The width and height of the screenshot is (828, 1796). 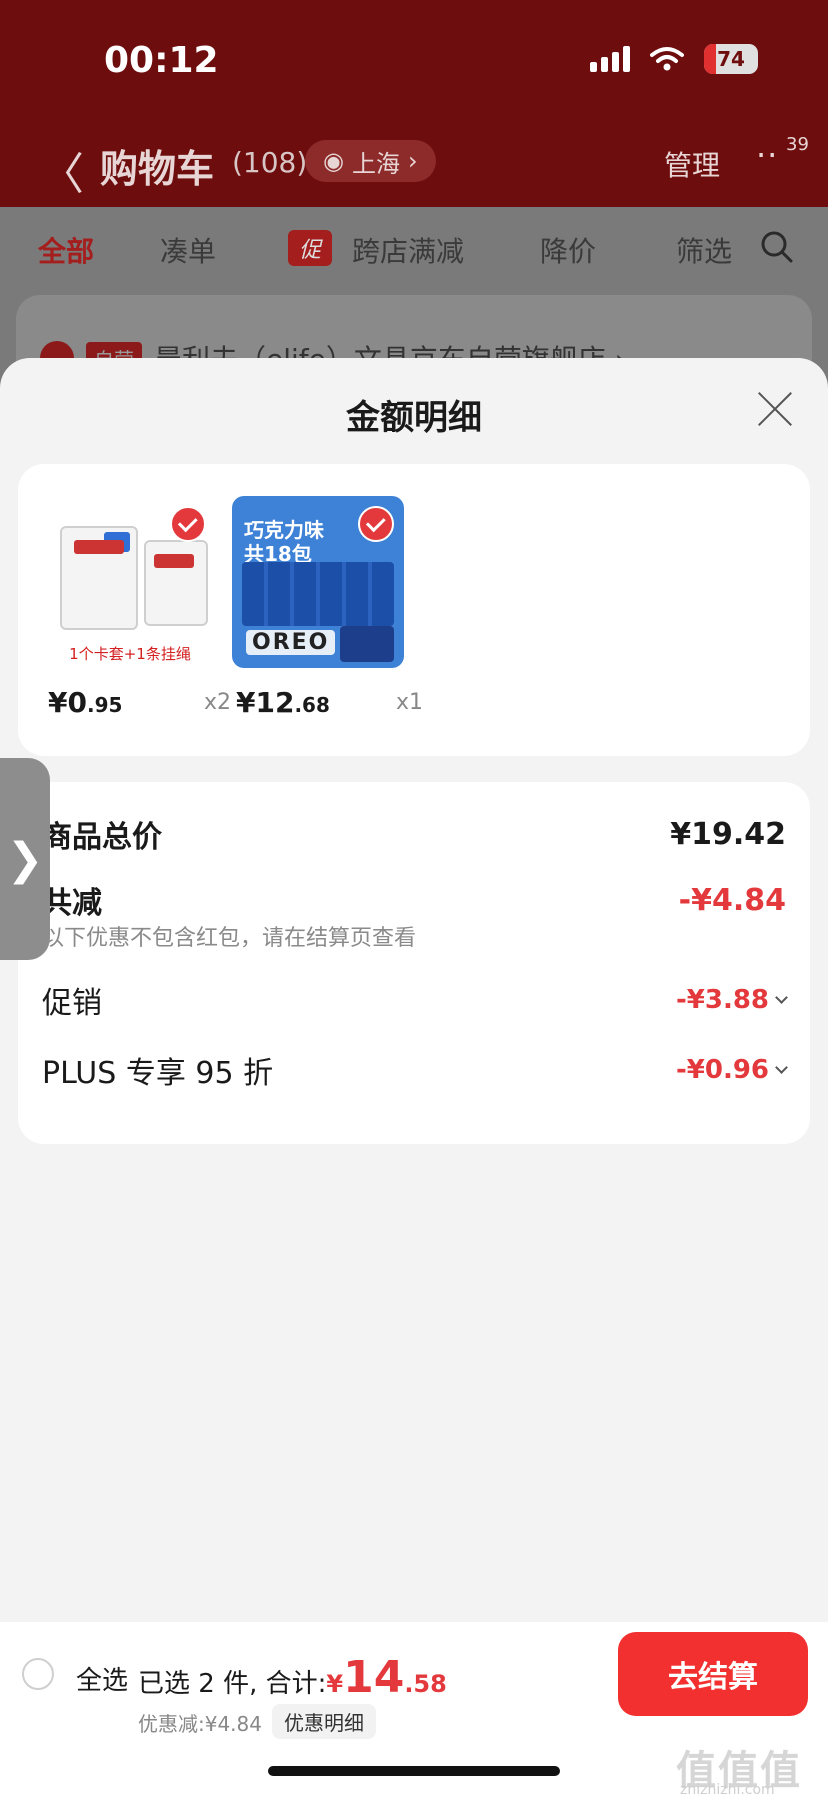 I want to click on selected-count-text: 已选 2 件, 合计:, so click(x=232, y=1684).